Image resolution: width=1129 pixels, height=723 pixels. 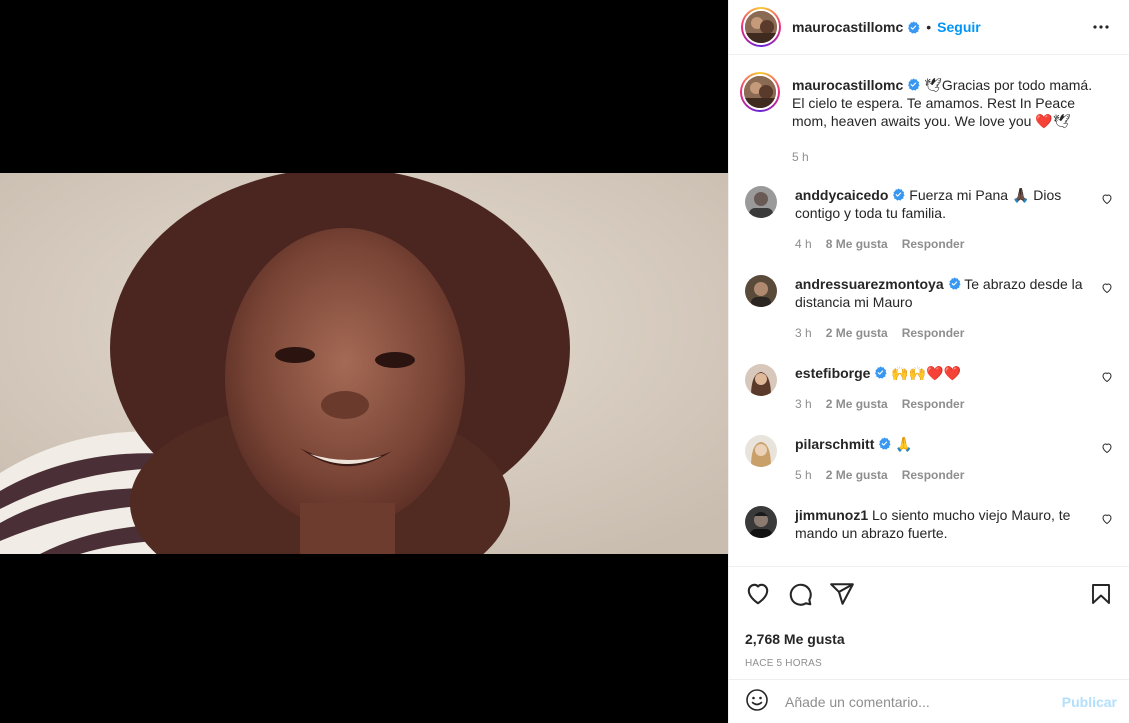 What do you see at coordinates (832, 373) in the screenshot?
I see `comment-username: estefiborge` at bounding box center [832, 373].